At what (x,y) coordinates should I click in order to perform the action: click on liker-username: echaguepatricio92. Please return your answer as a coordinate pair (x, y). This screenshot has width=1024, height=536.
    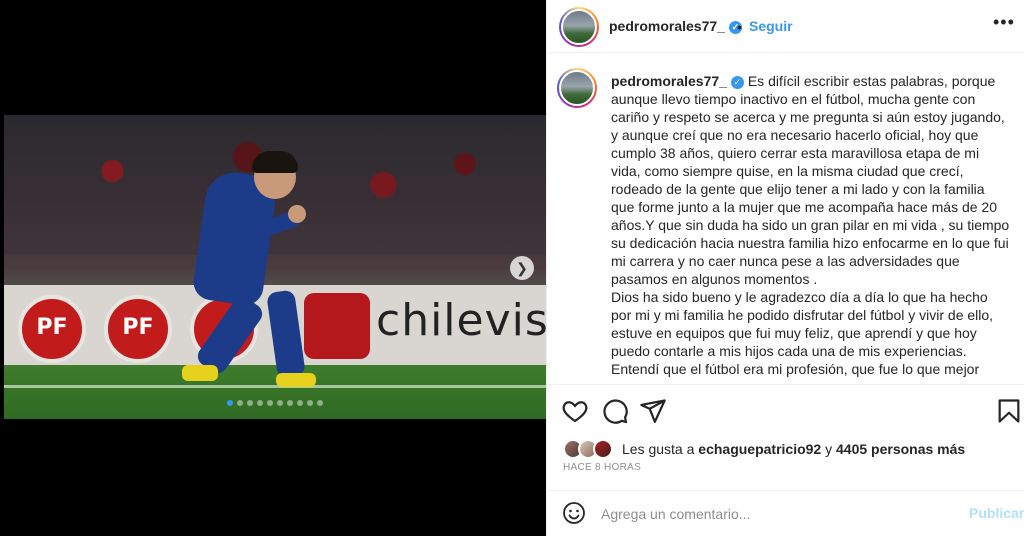
    Looking at the image, I should click on (759, 449).